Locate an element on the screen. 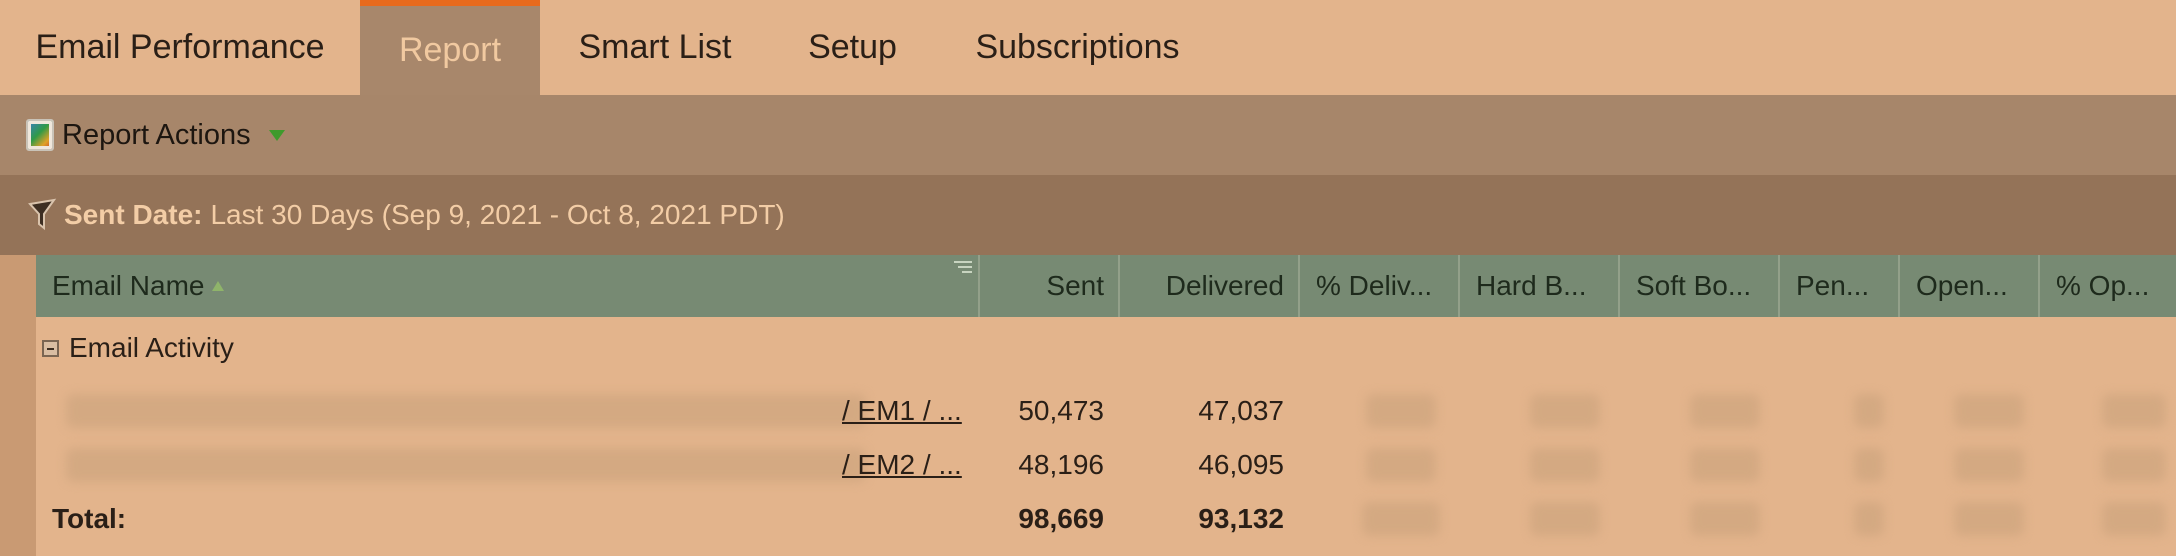 The width and height of the screenshot is (2176, 556). column-header-delivered: Delivered is located at coordinates (1208, 286).